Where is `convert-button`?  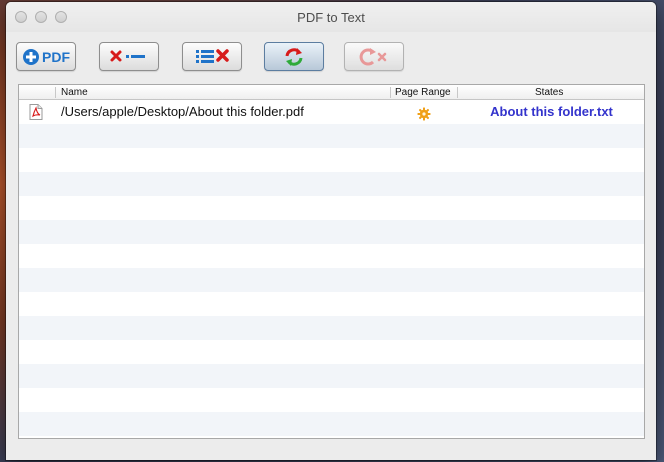 convert-button is located at coordinates (294, 56).